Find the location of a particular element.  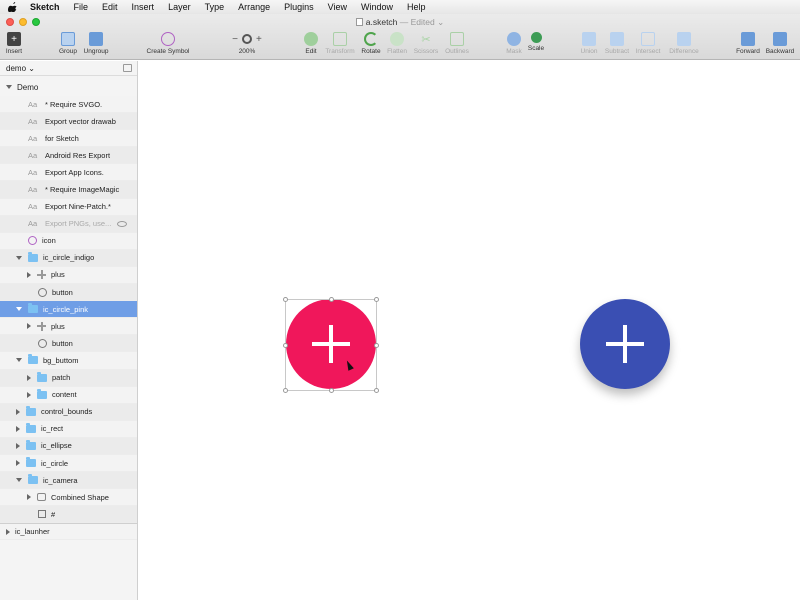

menu-view: View is located at coordinates (337, 7).